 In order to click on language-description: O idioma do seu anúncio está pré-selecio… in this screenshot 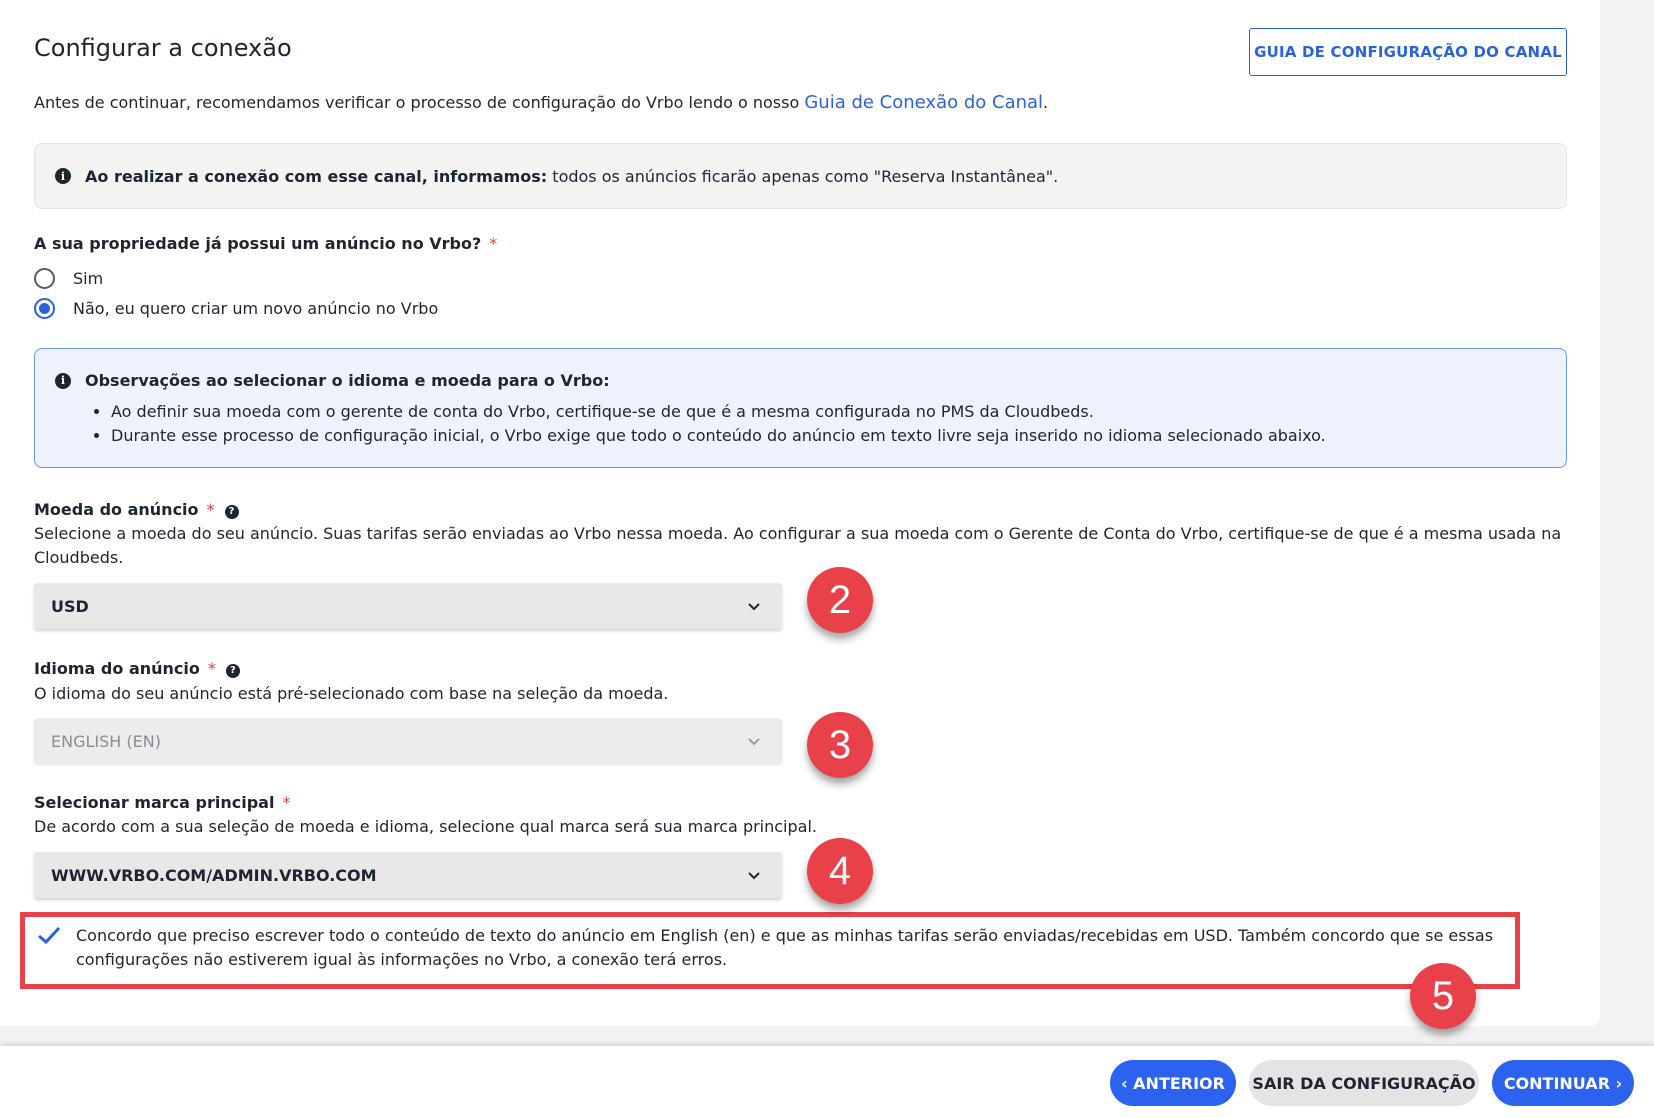, I will do `click(351, 693)`.